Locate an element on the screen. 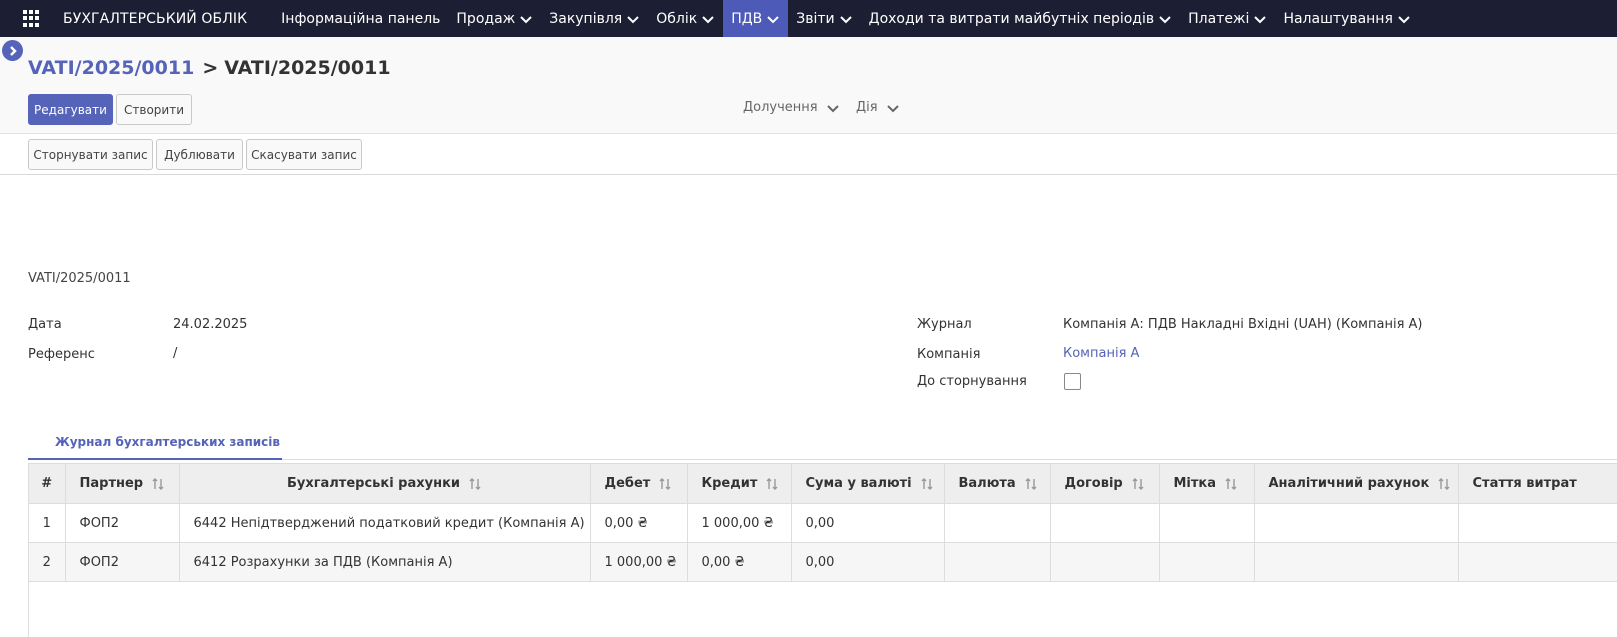  column-header-amount-currency: Сума у валюті is located at coordinates (868, 483).